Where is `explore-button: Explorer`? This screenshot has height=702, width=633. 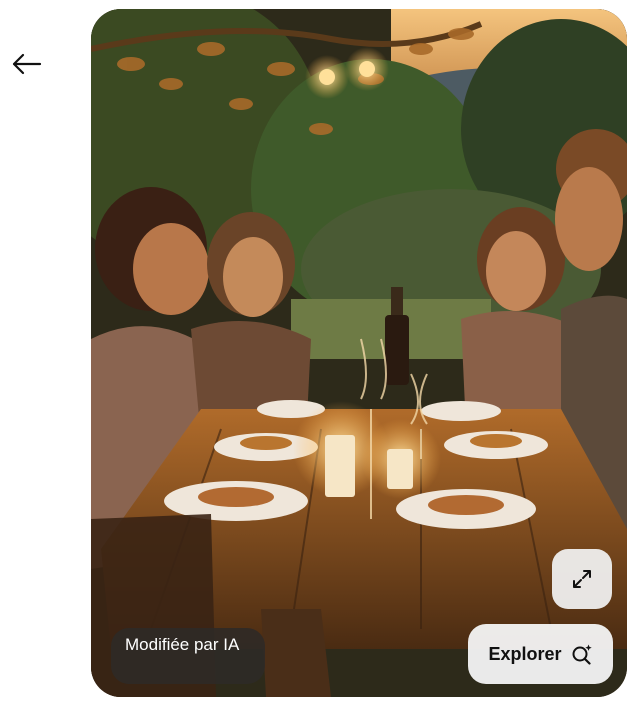
explore-button: Explorer is located at coordinates (540, 654).